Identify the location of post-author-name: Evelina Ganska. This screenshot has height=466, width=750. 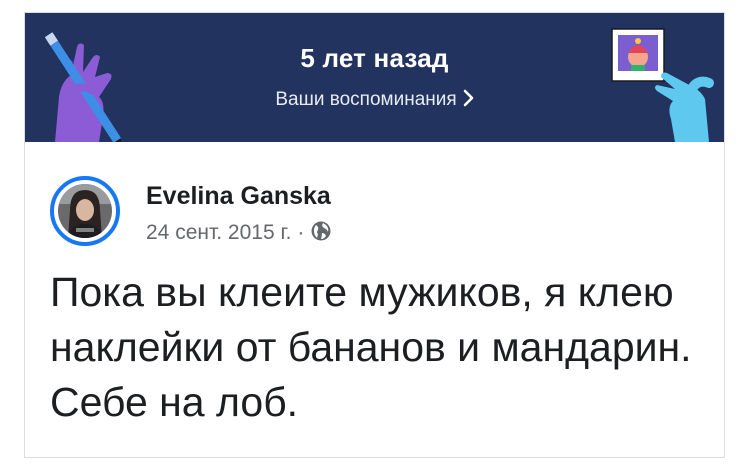
(238, 196).